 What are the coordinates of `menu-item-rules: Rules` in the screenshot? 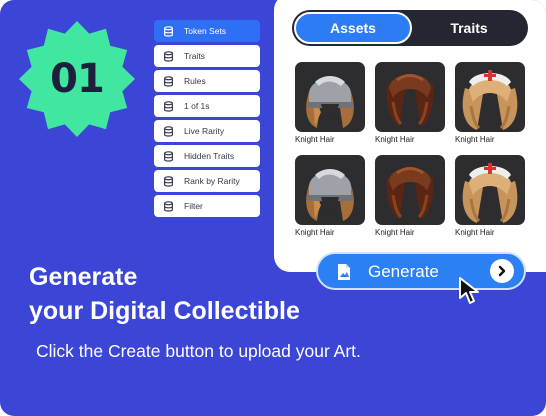 It's located at (207, 81).